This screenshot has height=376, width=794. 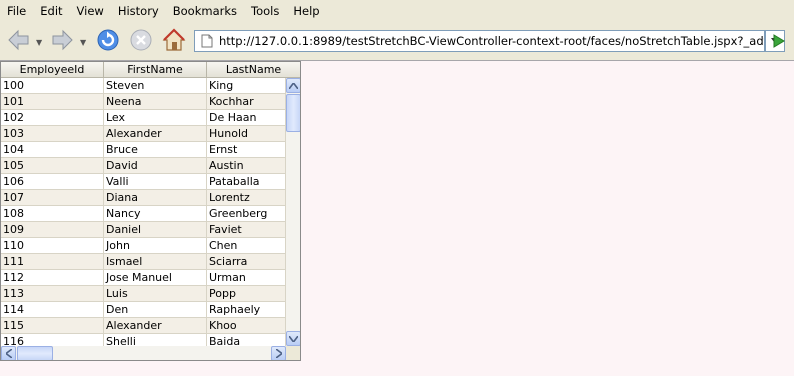 I want to click on page-icon, so click(x=207, y=41).